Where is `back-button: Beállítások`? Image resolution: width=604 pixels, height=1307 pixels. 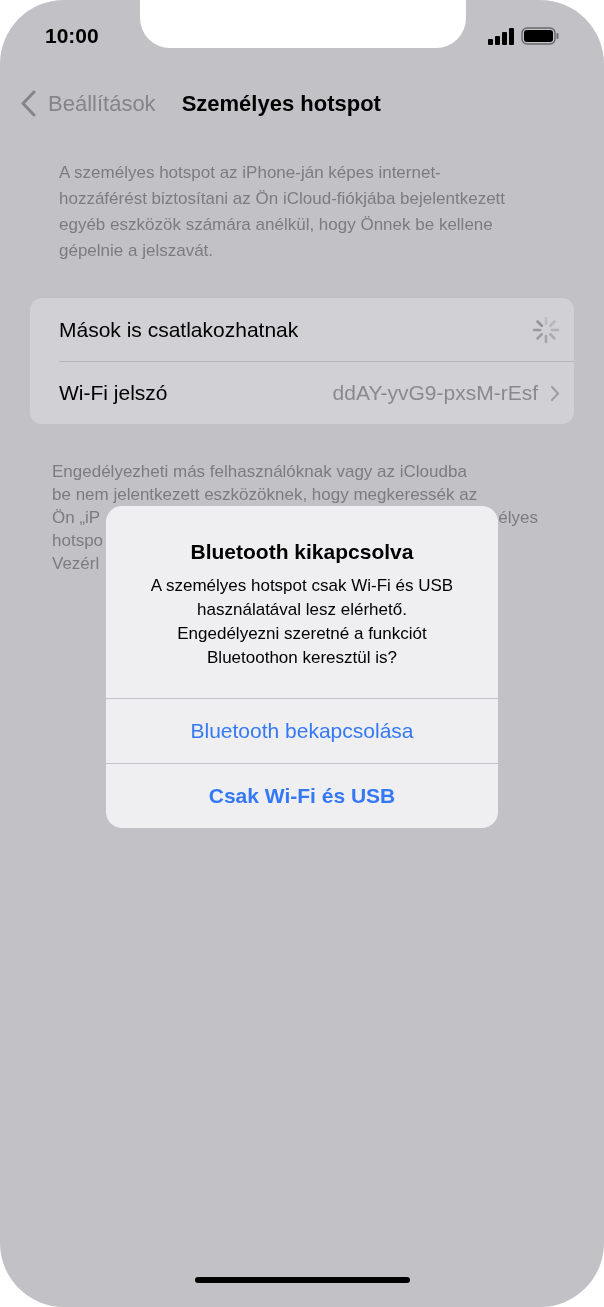 back-button: Beállítások is located at coordinates (88, 103).